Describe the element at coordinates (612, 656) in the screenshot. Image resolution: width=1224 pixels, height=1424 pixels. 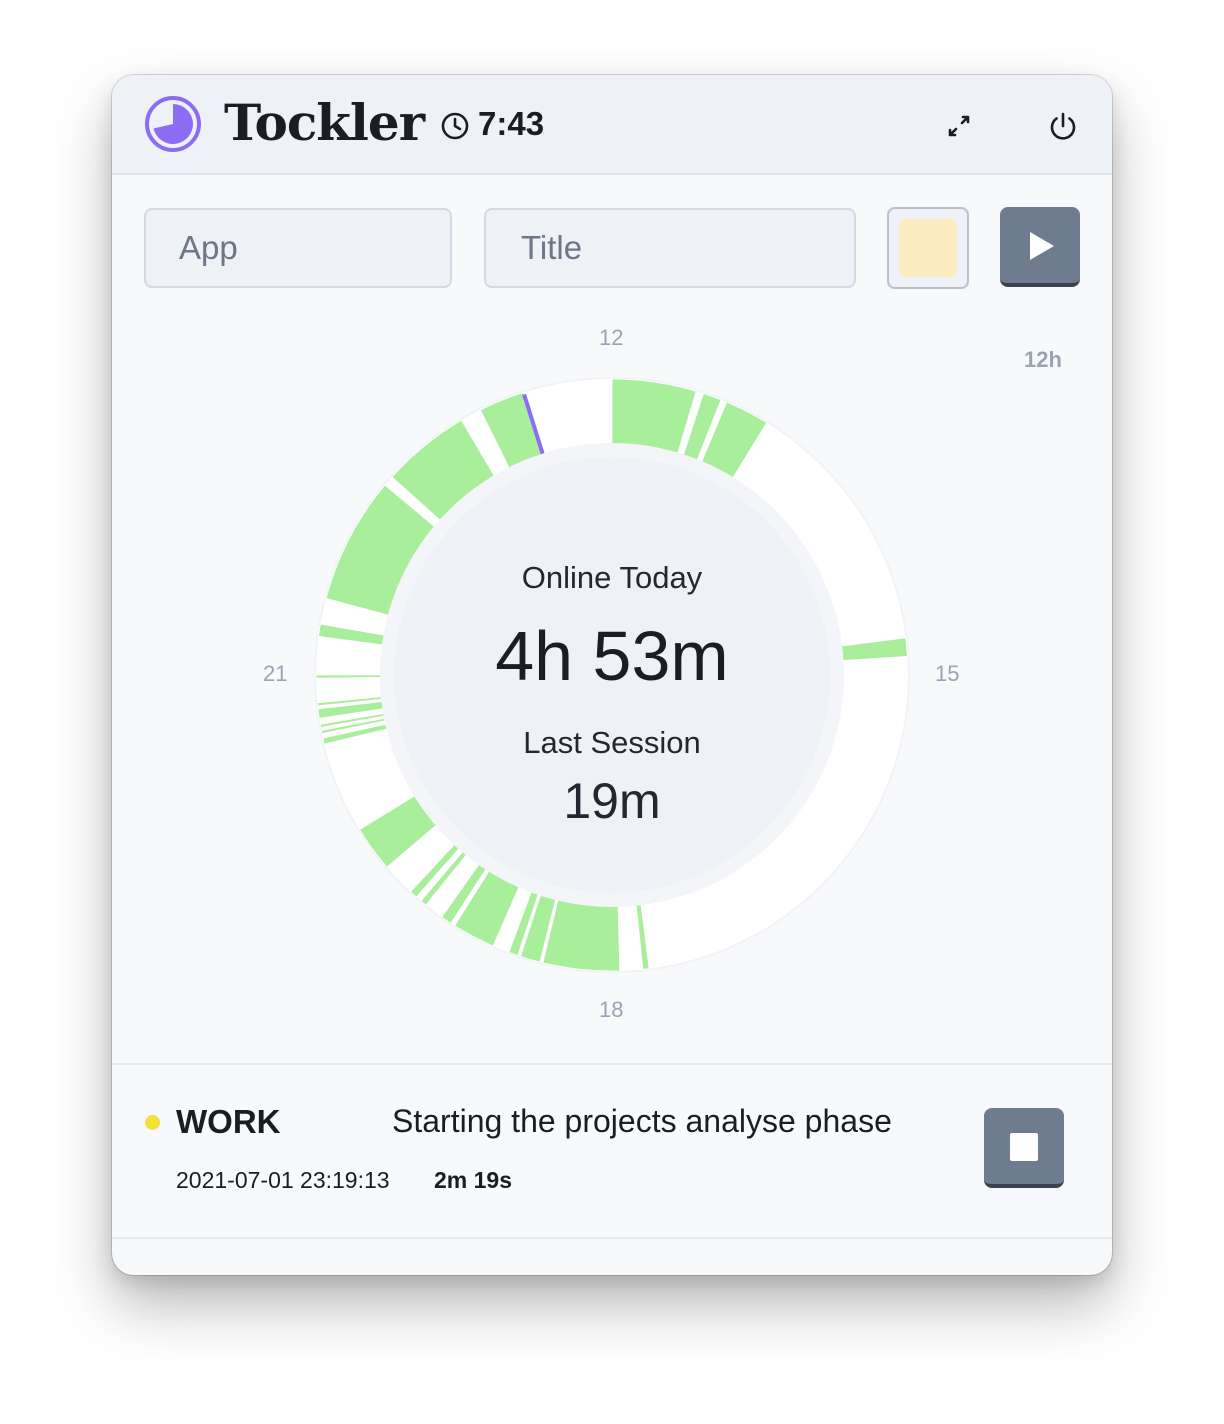
I see `online-today-value: 4h 53m` at that location.